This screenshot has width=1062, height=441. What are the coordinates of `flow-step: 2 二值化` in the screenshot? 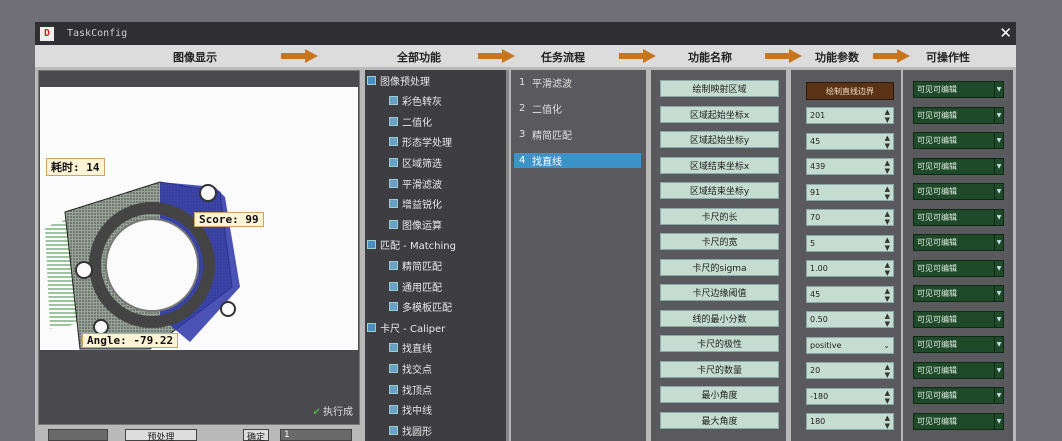 It's located at (577, 108).